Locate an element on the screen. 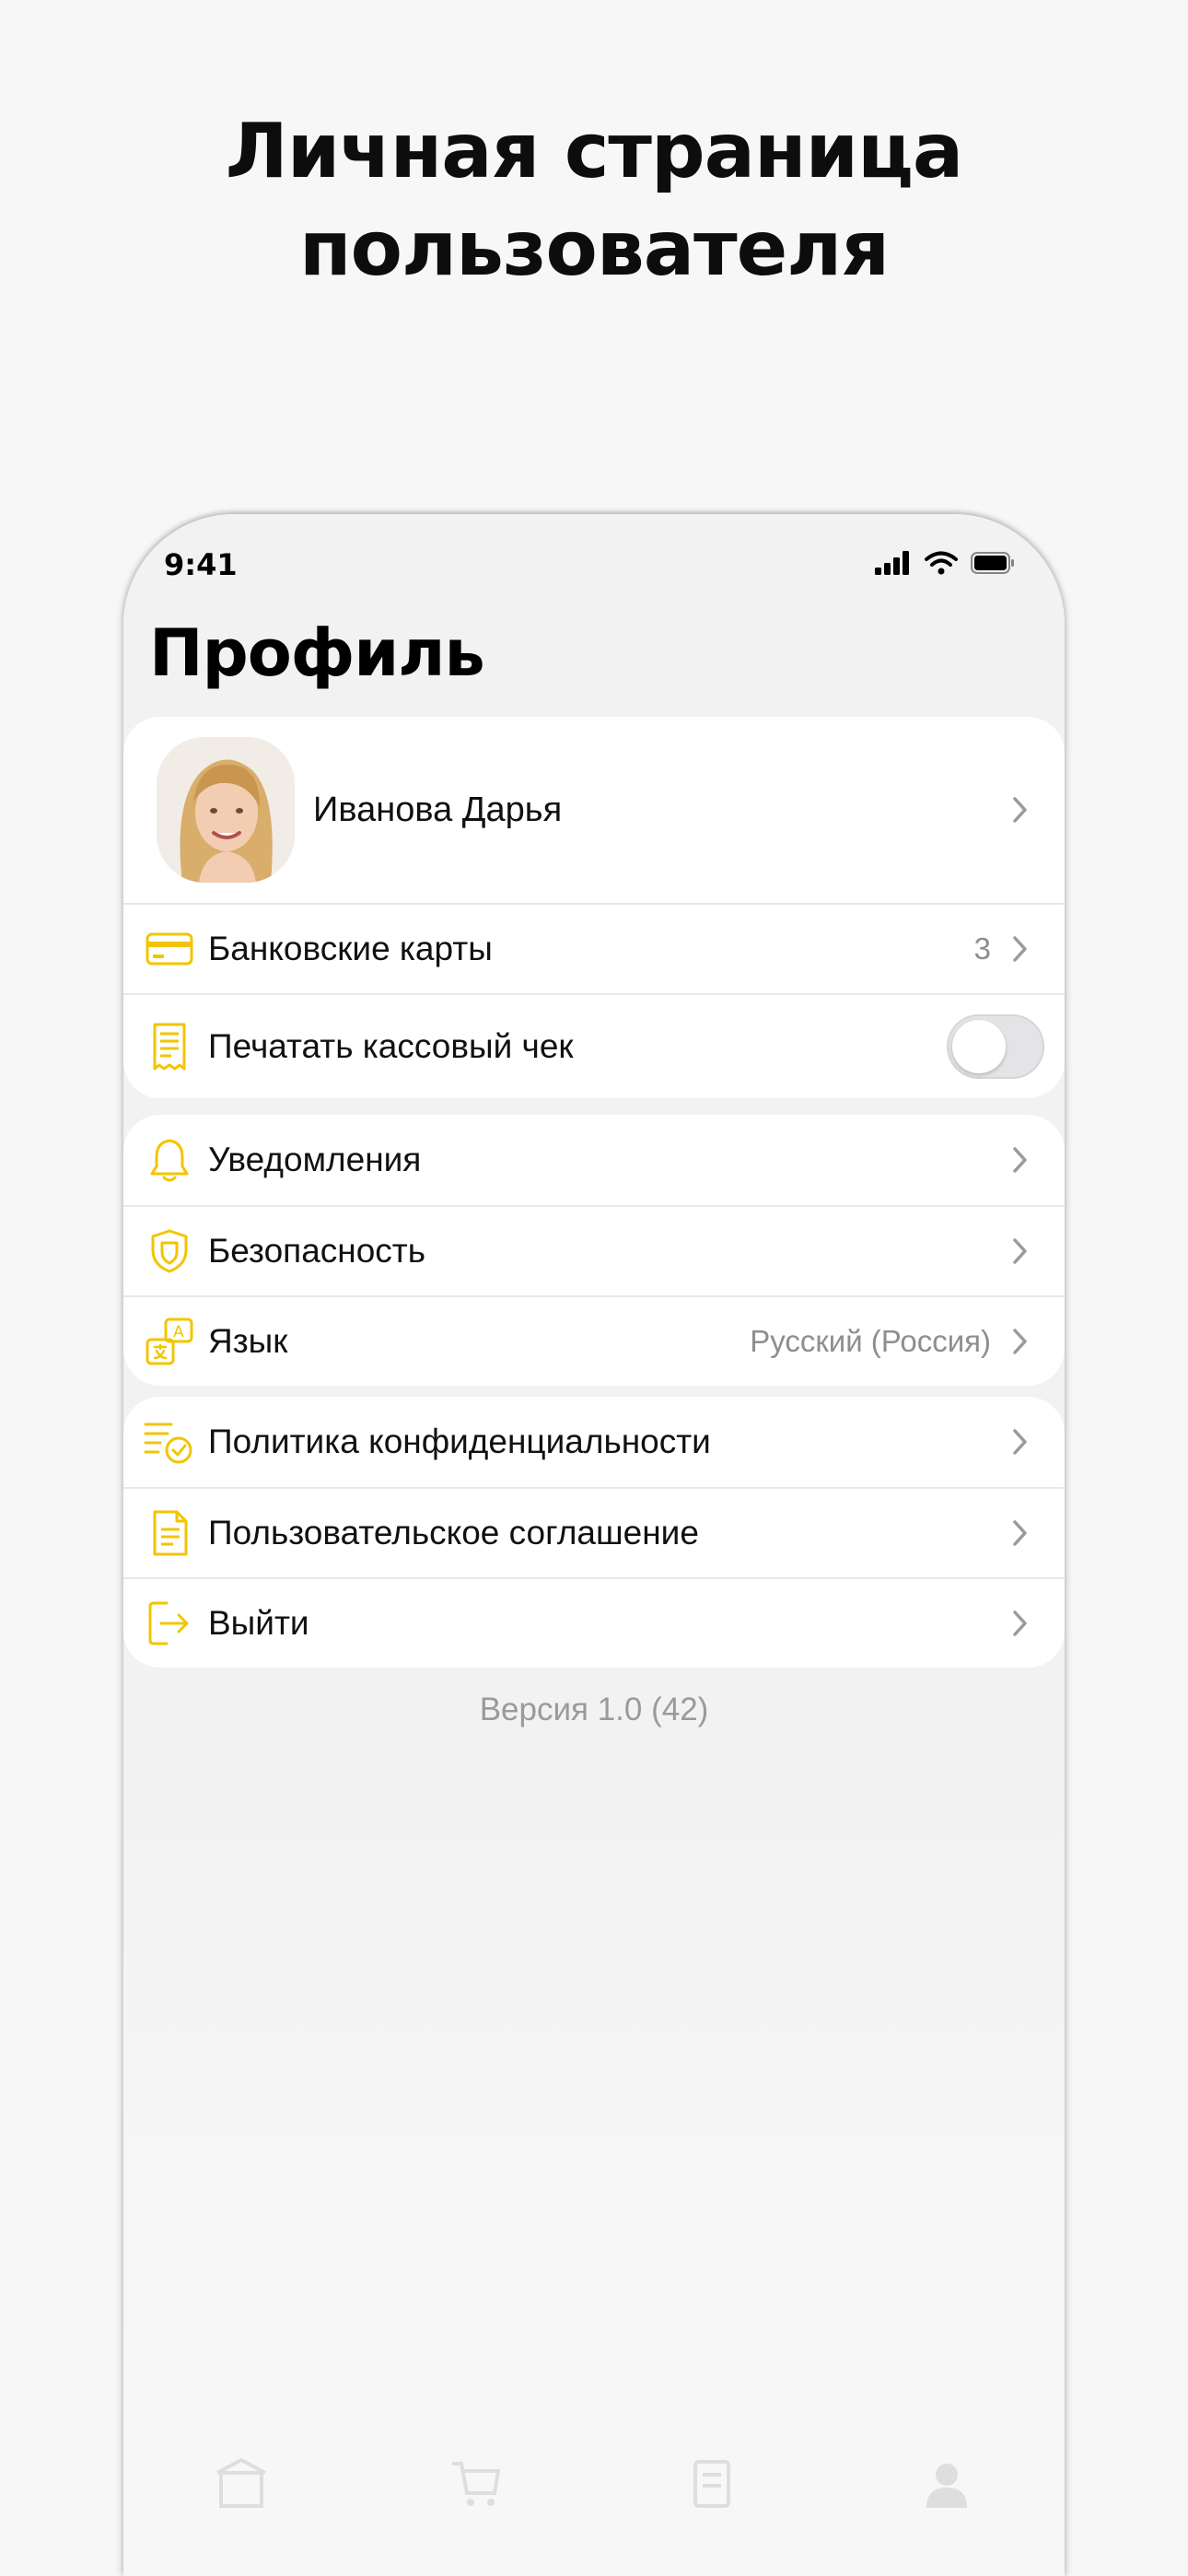 The height and width of the screenshot is (2576, 1188). cellular-signal-icon is located at coordinates (892, 563).